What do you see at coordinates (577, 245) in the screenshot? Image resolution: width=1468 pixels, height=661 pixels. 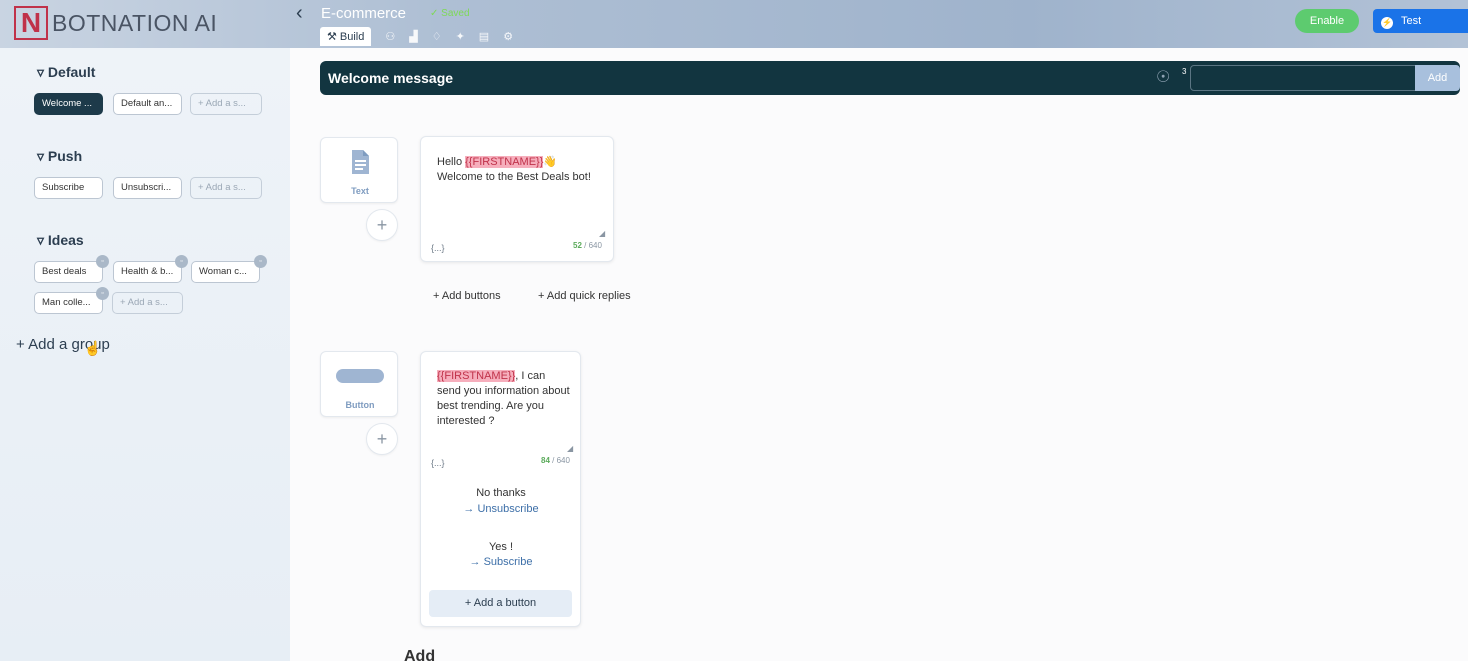 I see `char-count: 52` at bounding box center [577, 245].